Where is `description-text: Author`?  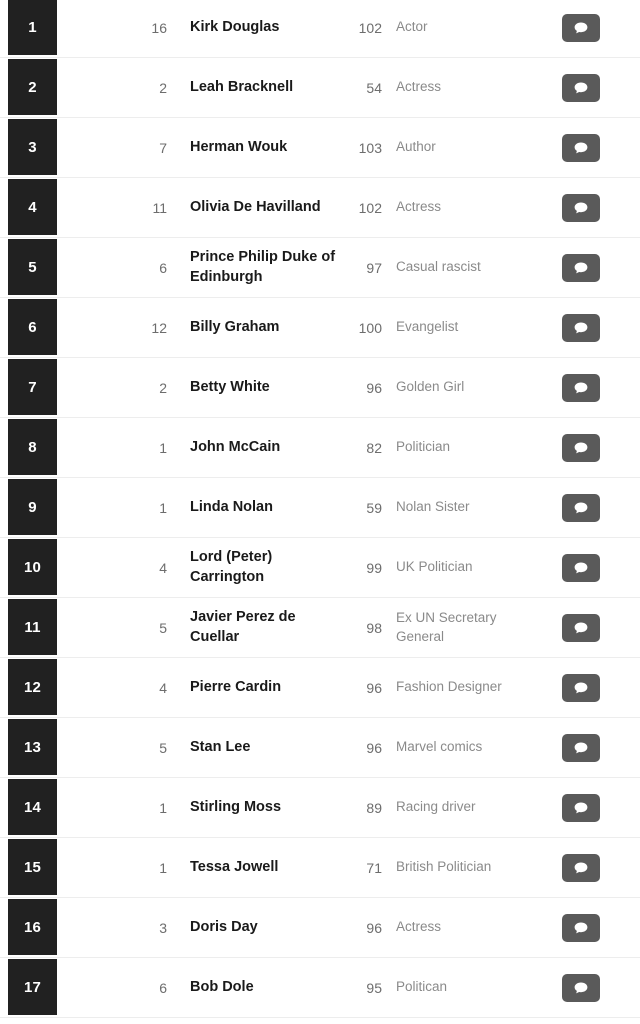 description-text: Author is located at coordinates (416, 147).